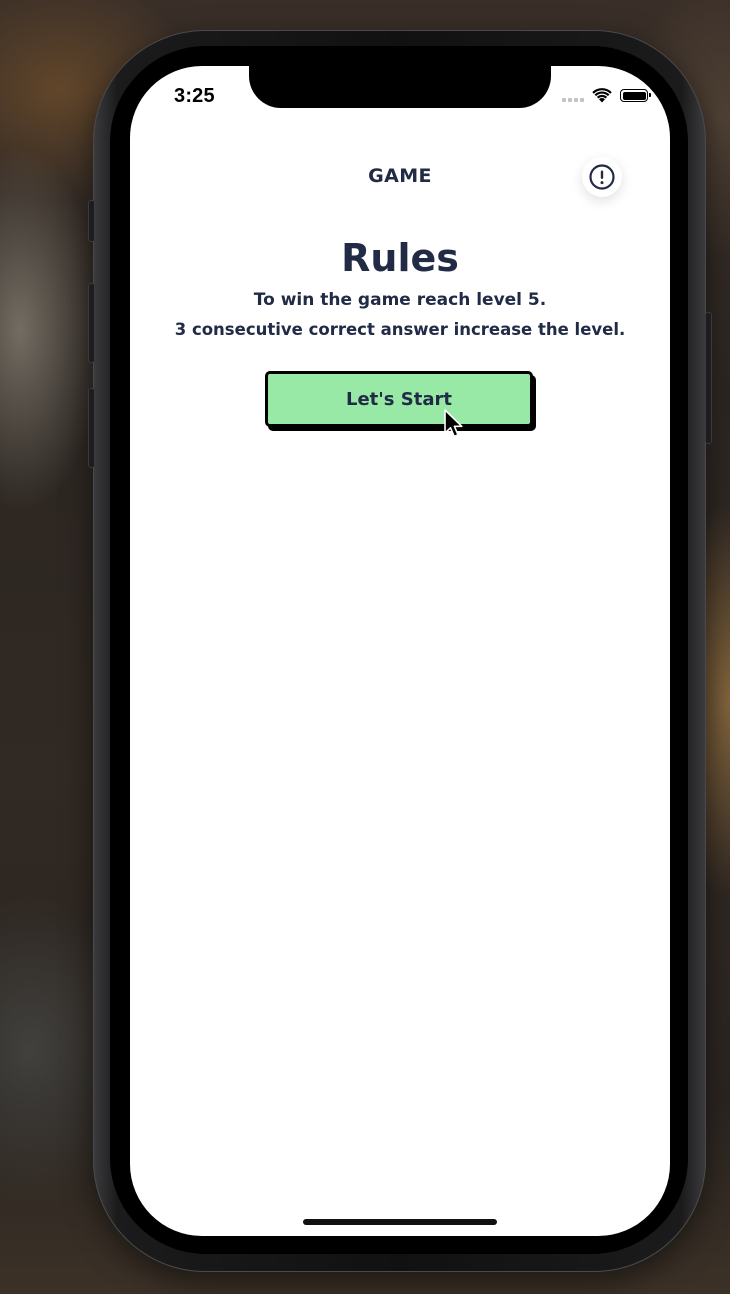 This screenshot has height=1294, width=730. Describe the element at coordinates (602, 95) in the screenshot. I see `wifi-icon` at that location.